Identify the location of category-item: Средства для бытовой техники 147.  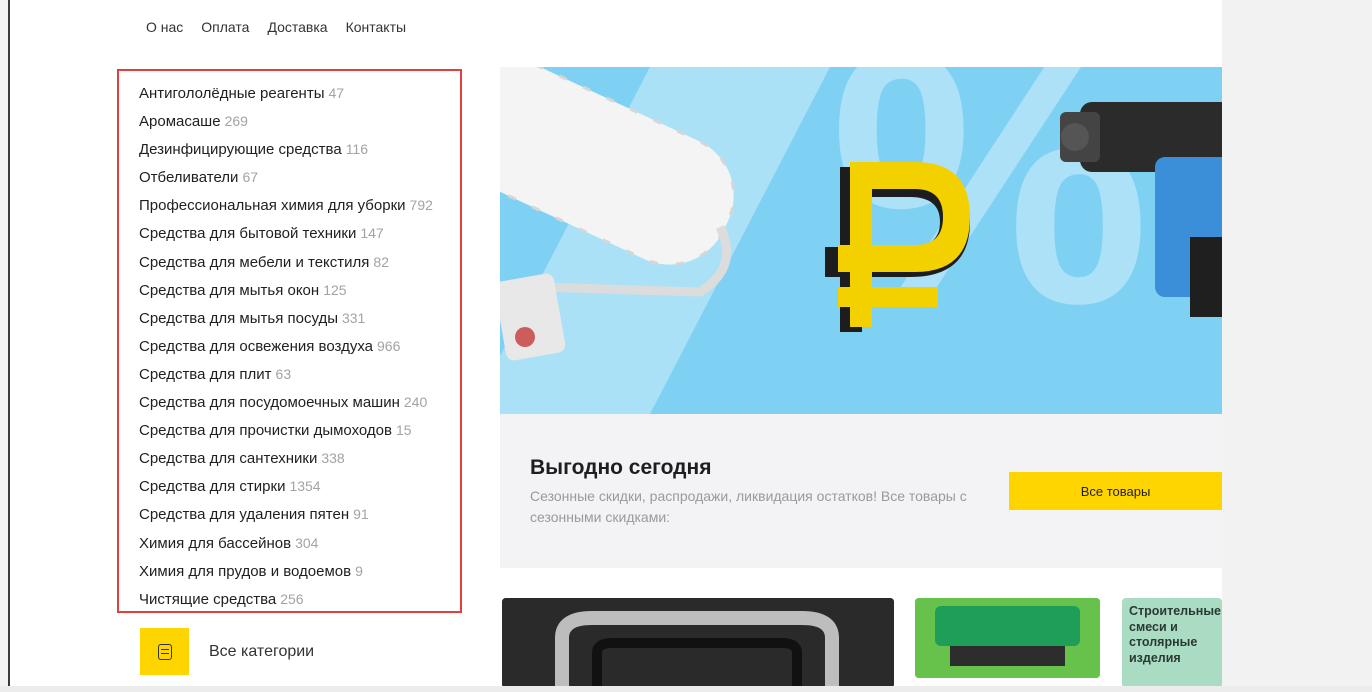
(286, 236).